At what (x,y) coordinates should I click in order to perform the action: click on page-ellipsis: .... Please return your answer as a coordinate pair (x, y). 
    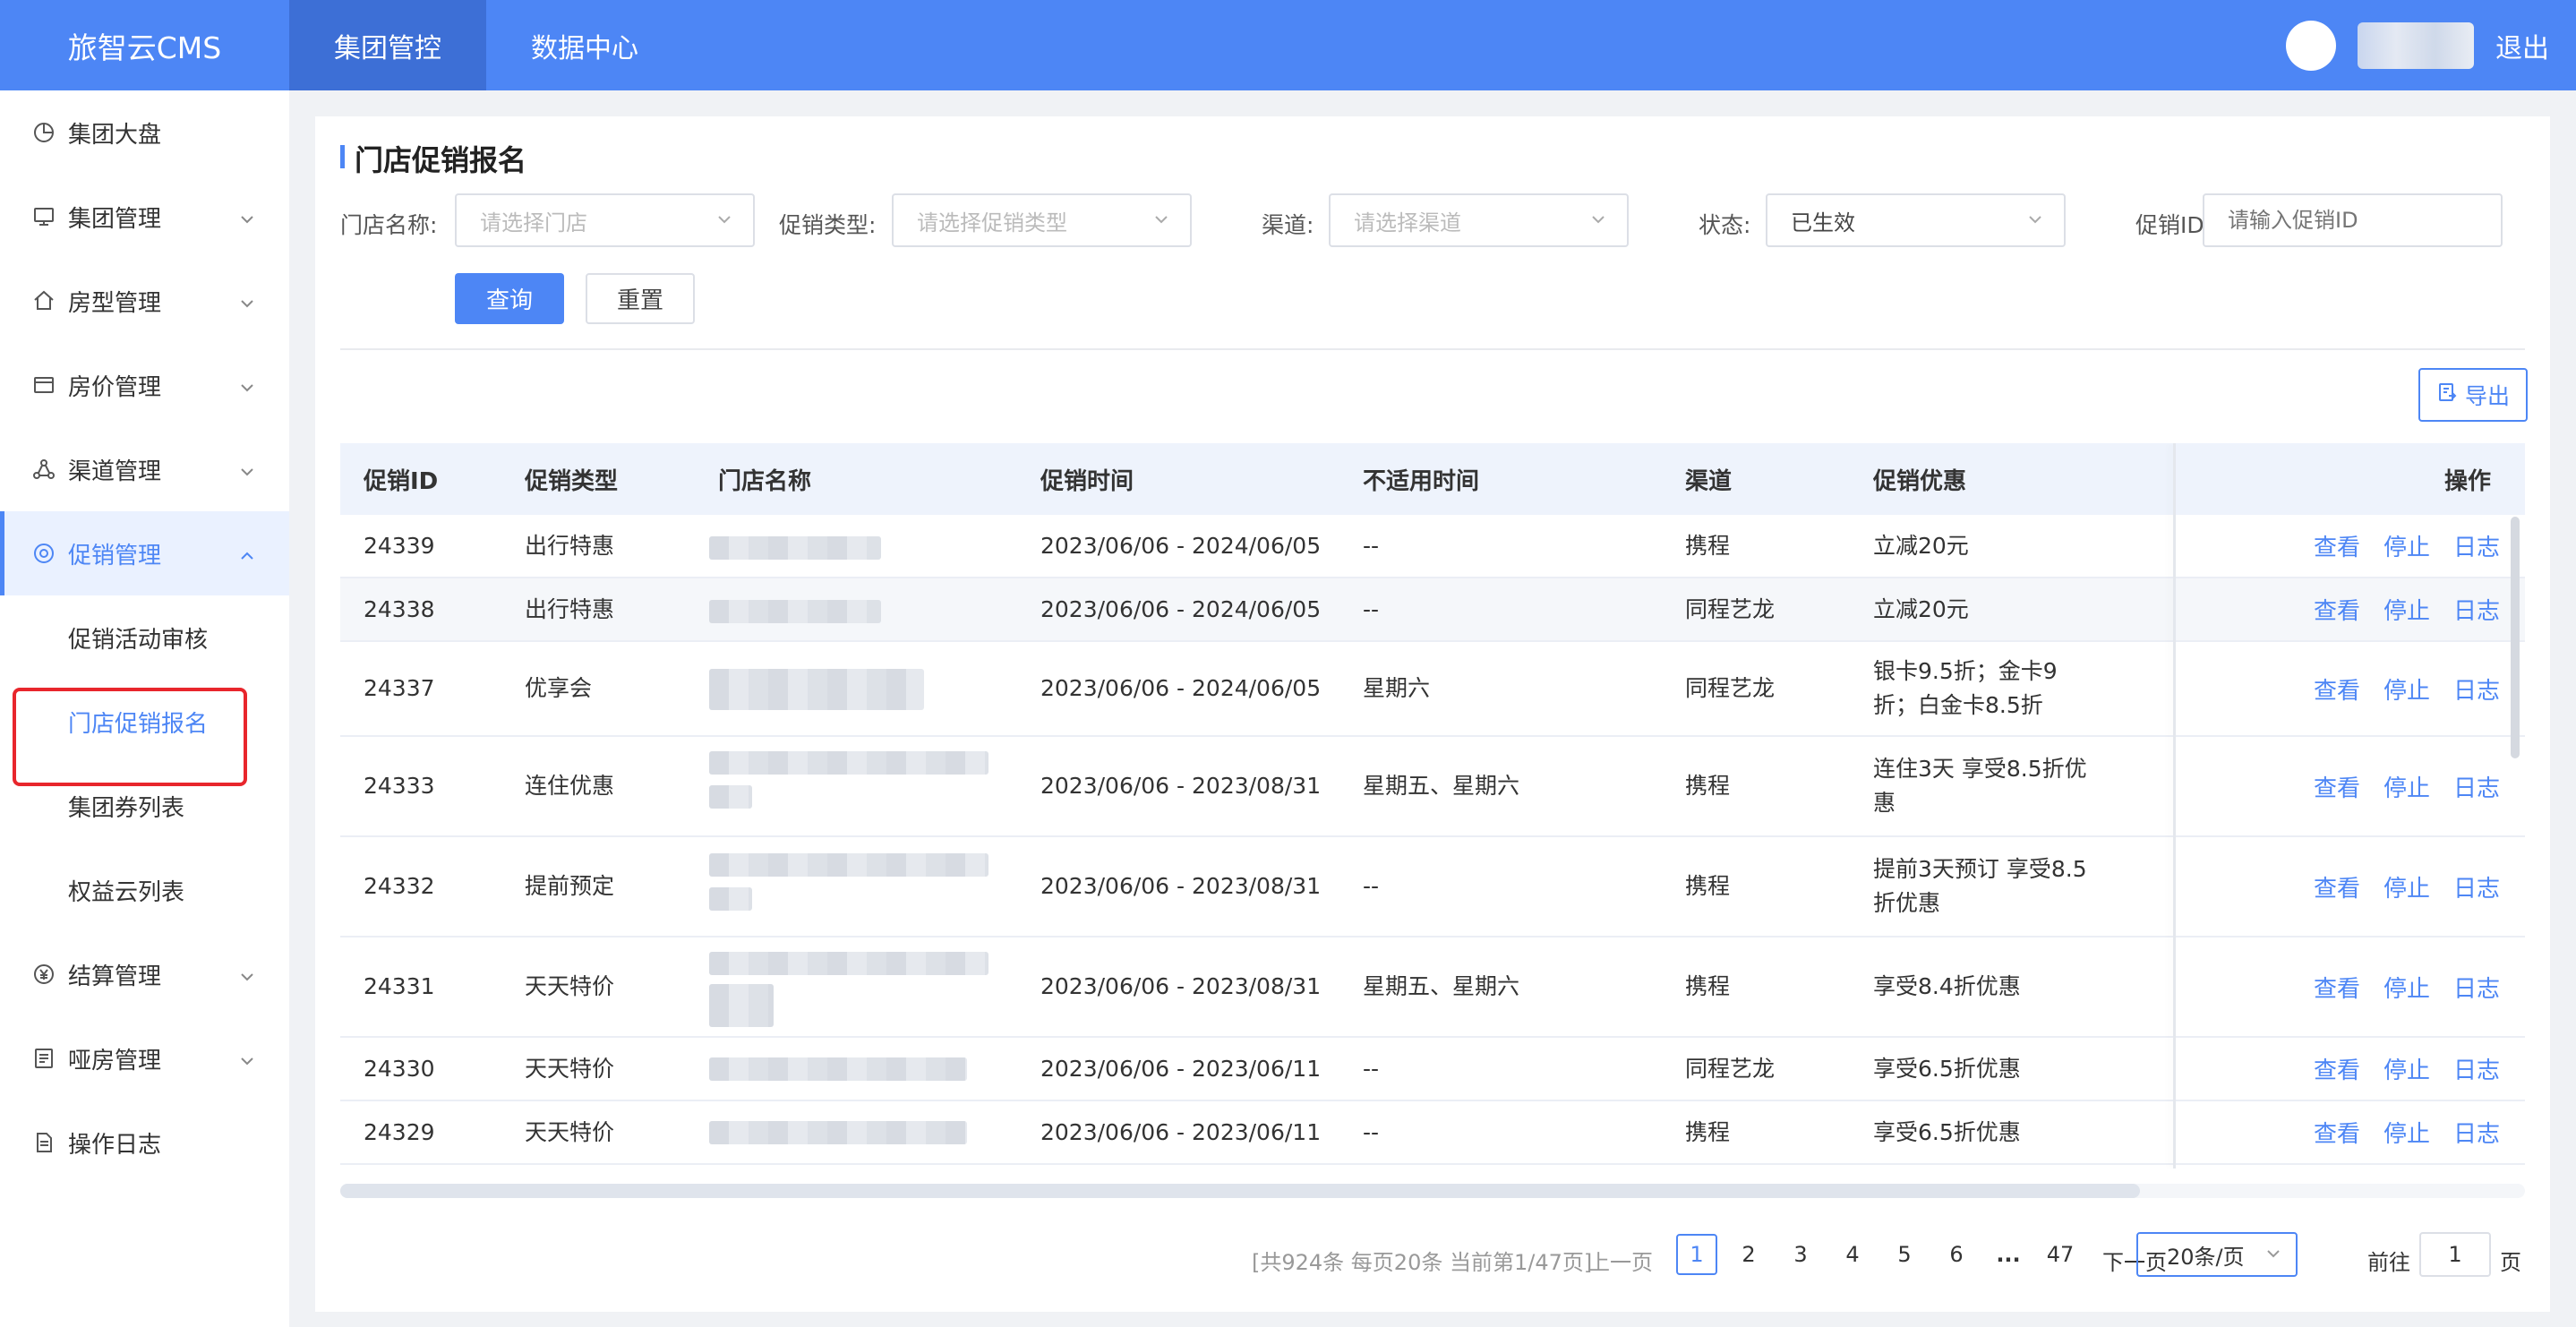
    Looking at the image, I should click on (2008, 1254).